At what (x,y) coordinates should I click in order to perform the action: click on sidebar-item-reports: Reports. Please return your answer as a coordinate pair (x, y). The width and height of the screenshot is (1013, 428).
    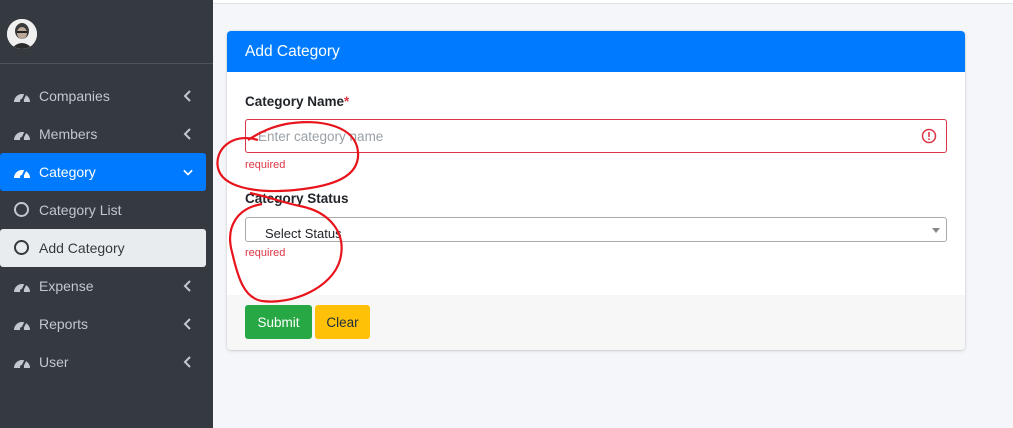
    Looking at the image, I should click on (106, 324).